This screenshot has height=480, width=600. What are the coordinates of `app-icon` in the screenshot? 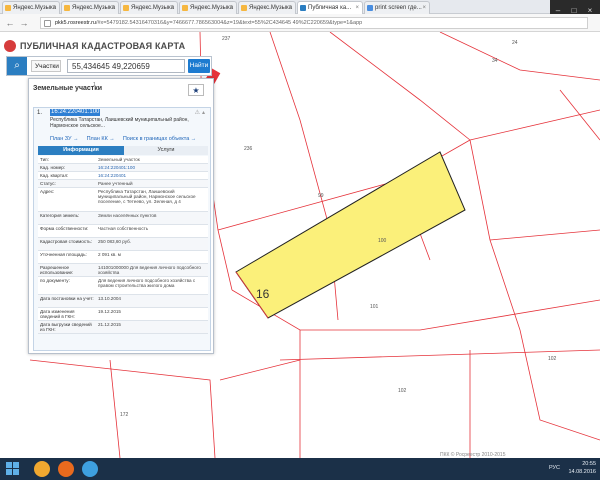 It's located at (90, 469).